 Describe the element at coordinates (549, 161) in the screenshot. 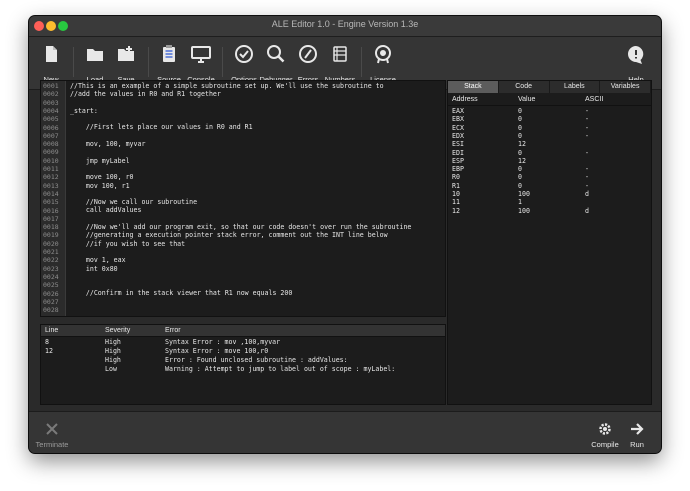

I see `stack-row: ESP 12` at that location.